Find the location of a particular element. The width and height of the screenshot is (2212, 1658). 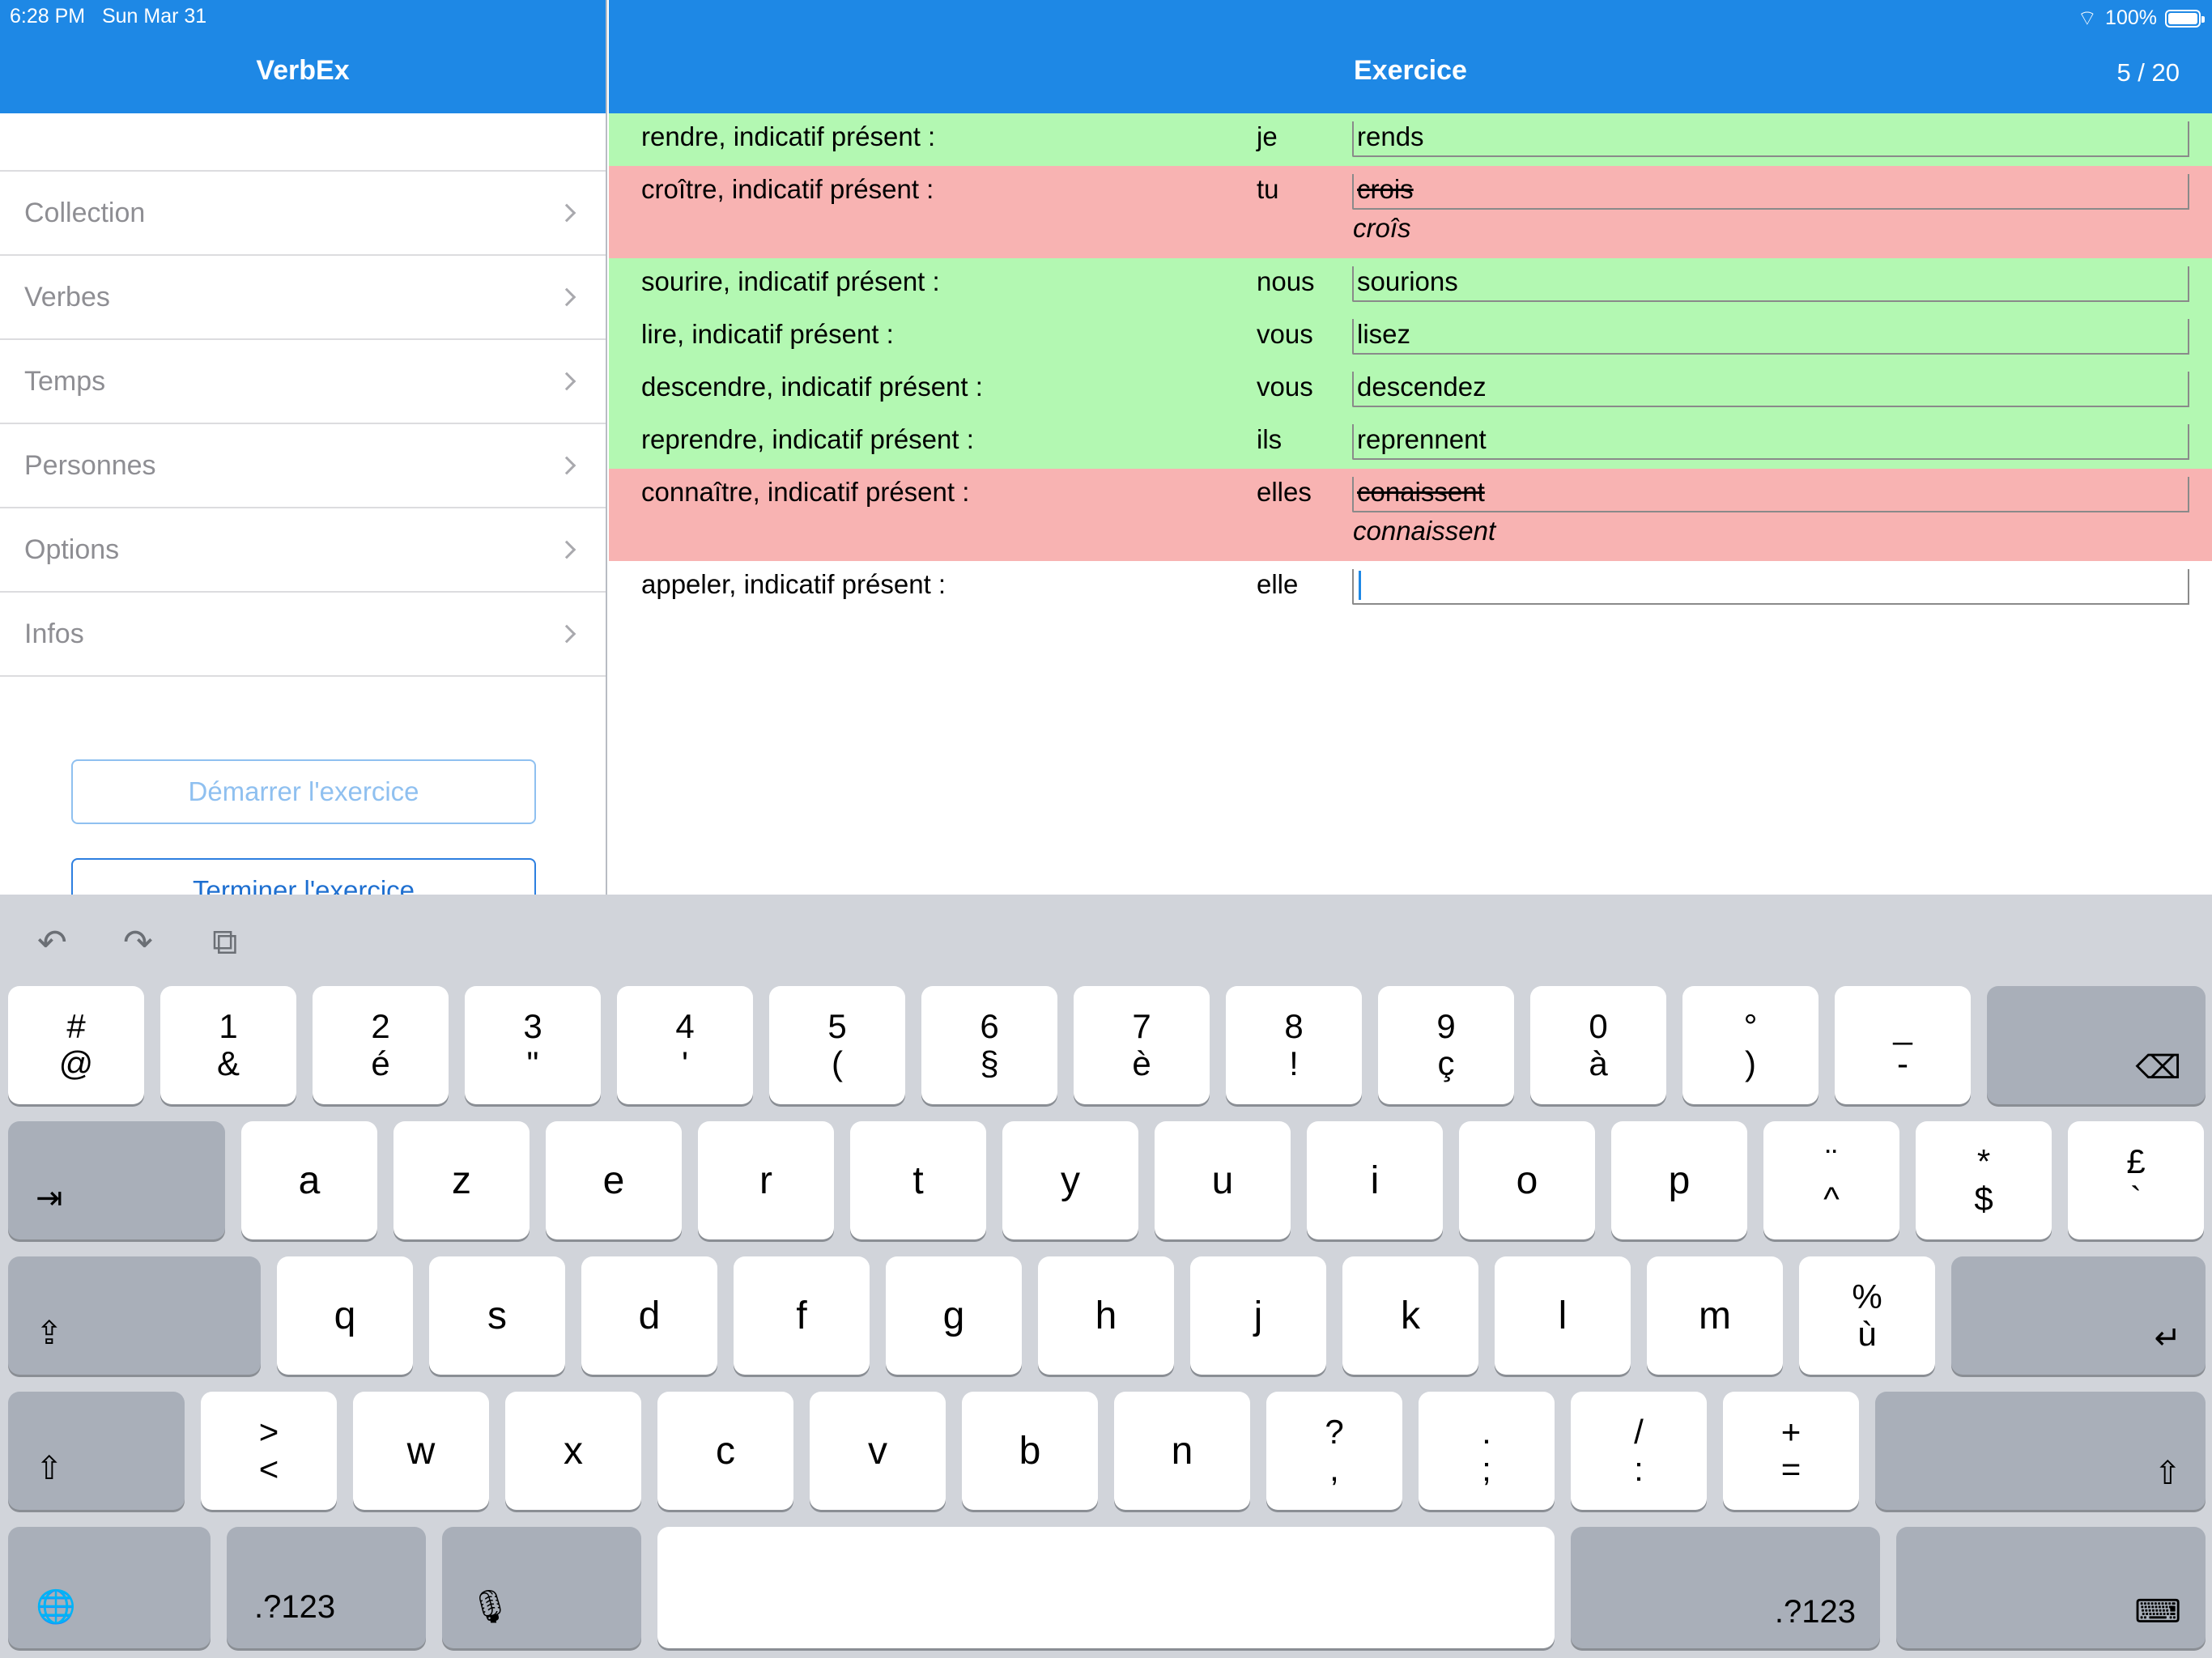

menu-item-label: Collection is located at coordinates (85, 212).